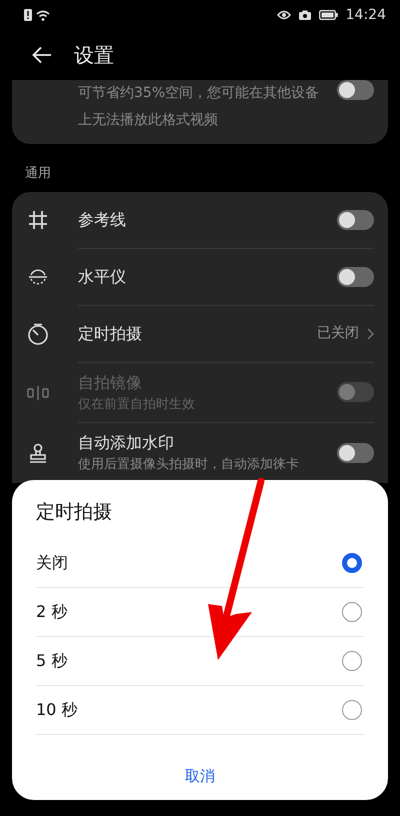 The height and width of the screenshot is (816, 400). I want to click on setting-label: 水平仪, so click(102, 277).